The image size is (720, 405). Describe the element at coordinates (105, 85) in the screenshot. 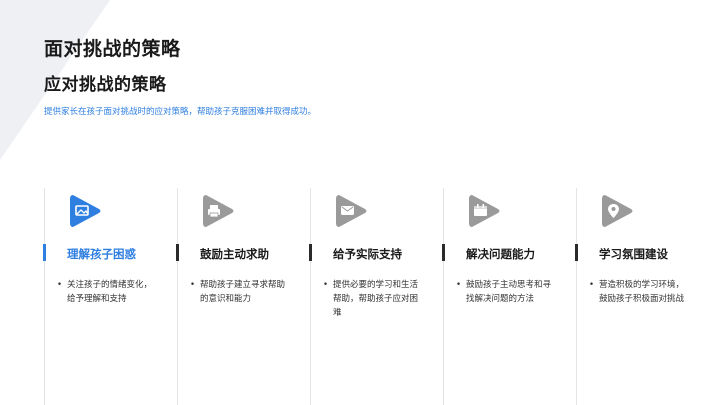

I see `page-subtitle: 应对挑战的策略` at that location.